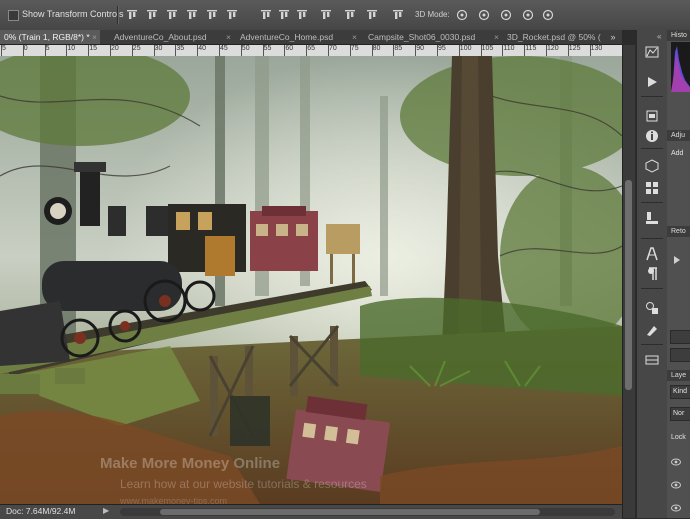 The image size is (690, 519). What do you see at coordinates (613, 37) in the screenshot?
I see `tab-overflow-button: »` at bounding box center [613, 37].